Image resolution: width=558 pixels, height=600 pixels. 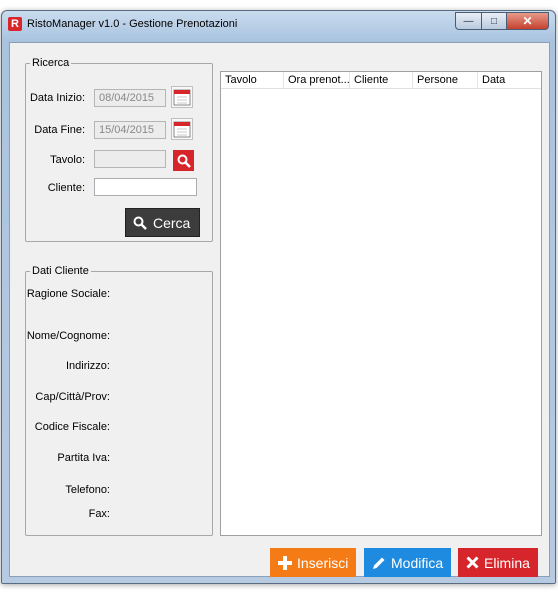 I want to click on close-button: ✕, so click(x=527, y=21).